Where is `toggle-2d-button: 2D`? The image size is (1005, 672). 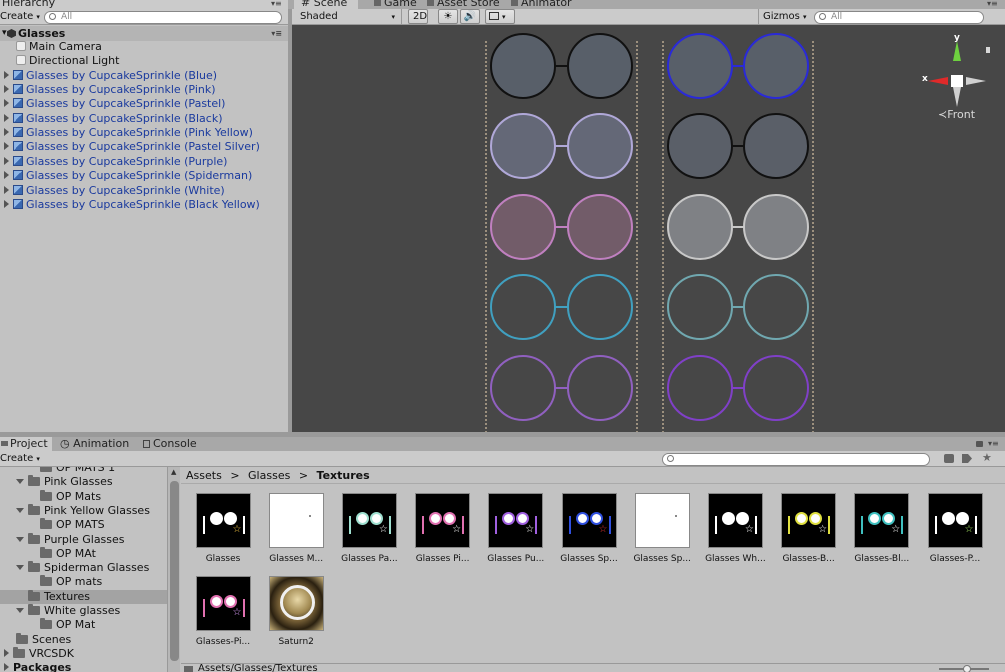 toggle-2d-button: 2D is located at coordinates (418, 16).